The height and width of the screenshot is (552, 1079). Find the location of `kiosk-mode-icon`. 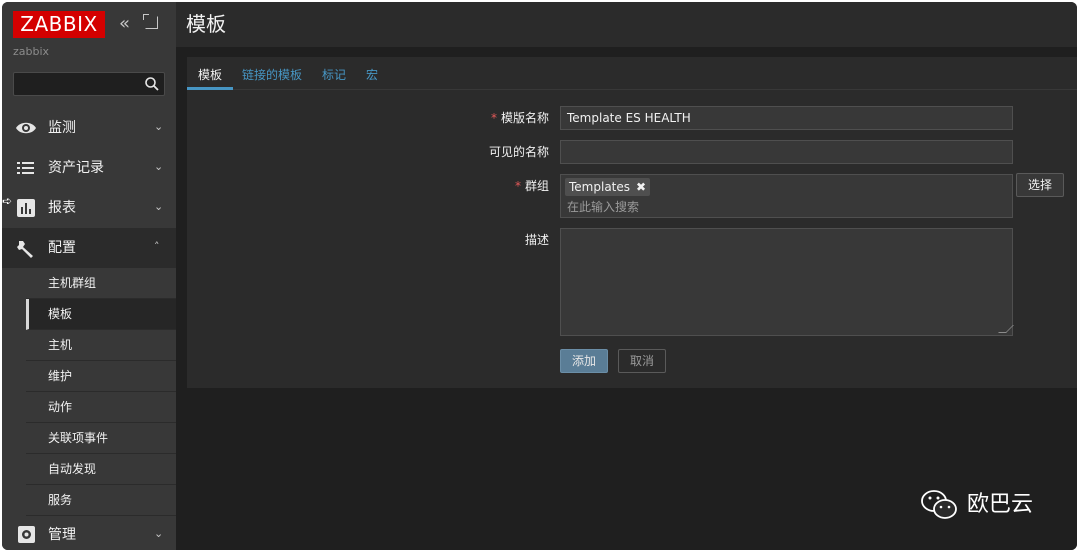

kiosk-mode-icon is located at coordinates (150, 21).